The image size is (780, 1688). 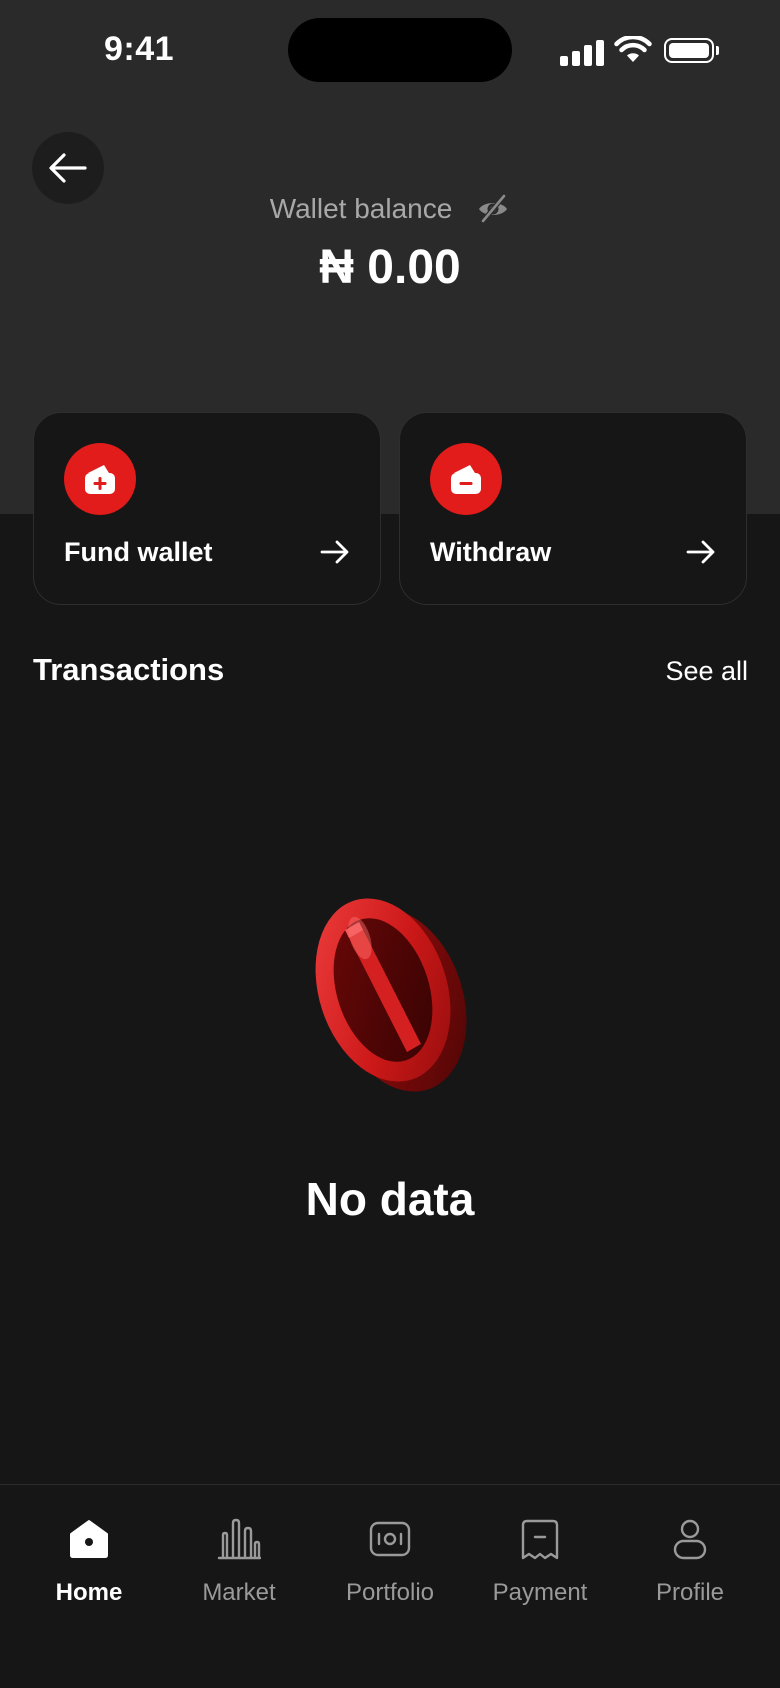 I want to click on wifi-icon, so click(x=633, y=49).